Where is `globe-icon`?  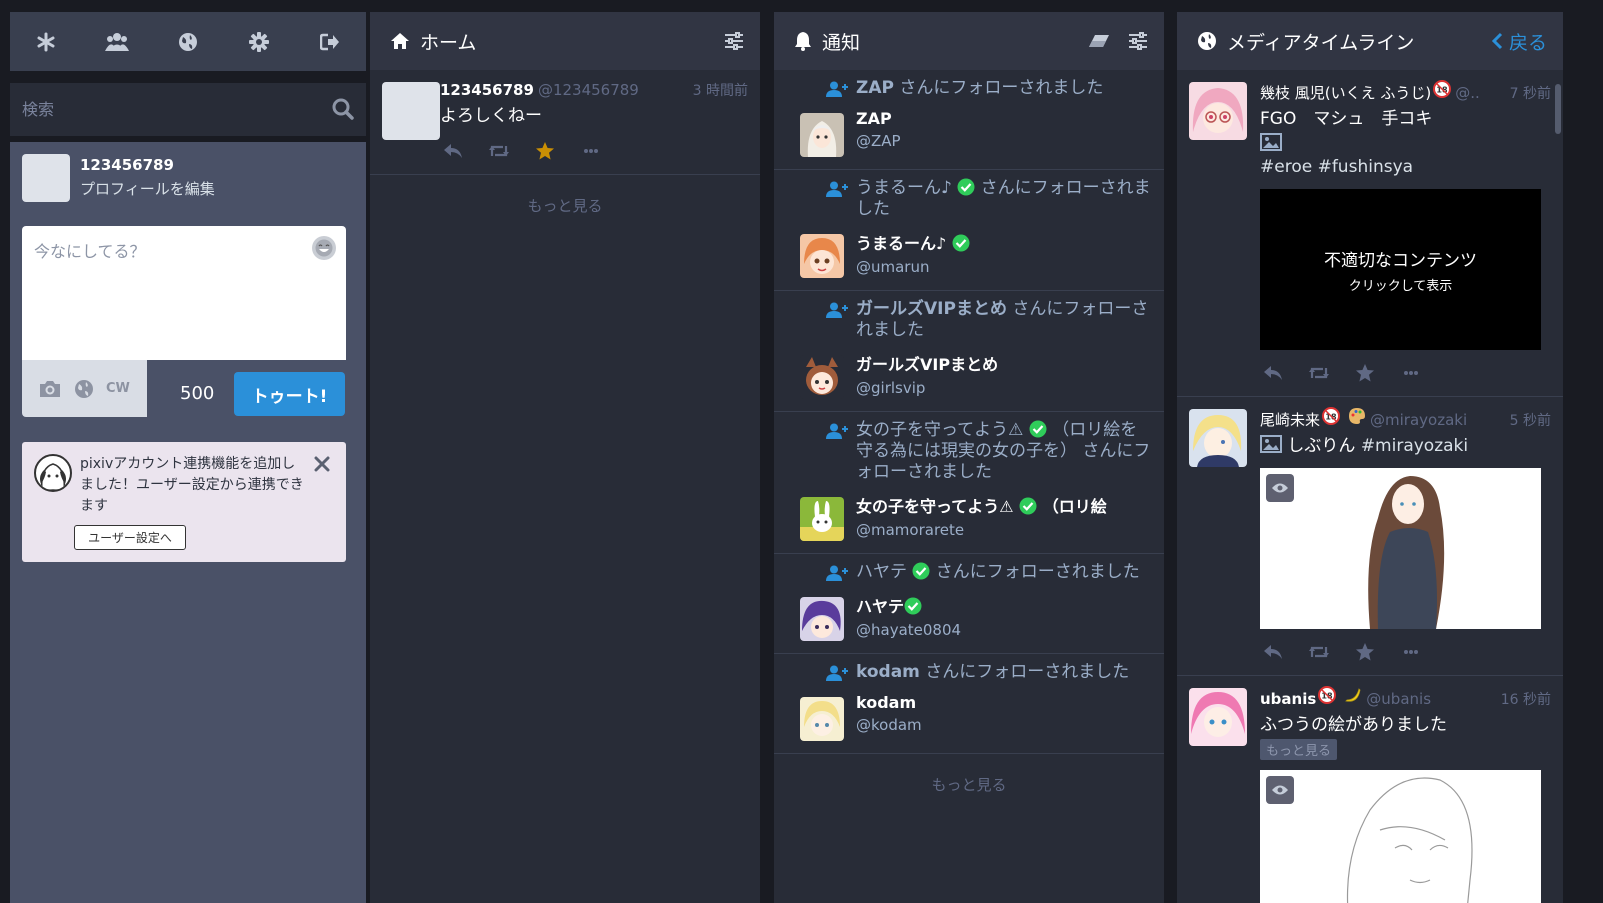 globe-icon is located at coordinates (188, 42).